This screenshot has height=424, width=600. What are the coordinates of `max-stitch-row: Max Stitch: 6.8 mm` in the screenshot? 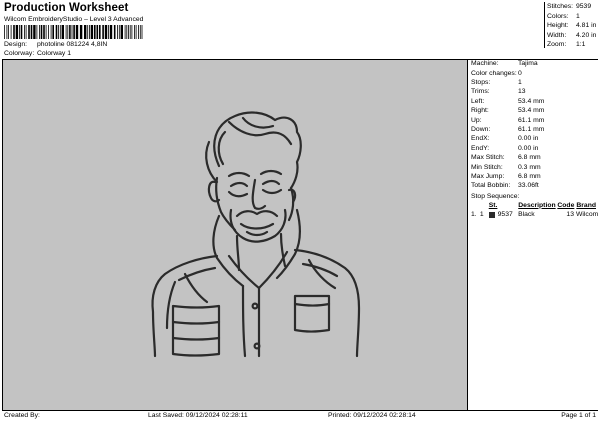 It's located at (506, 158).